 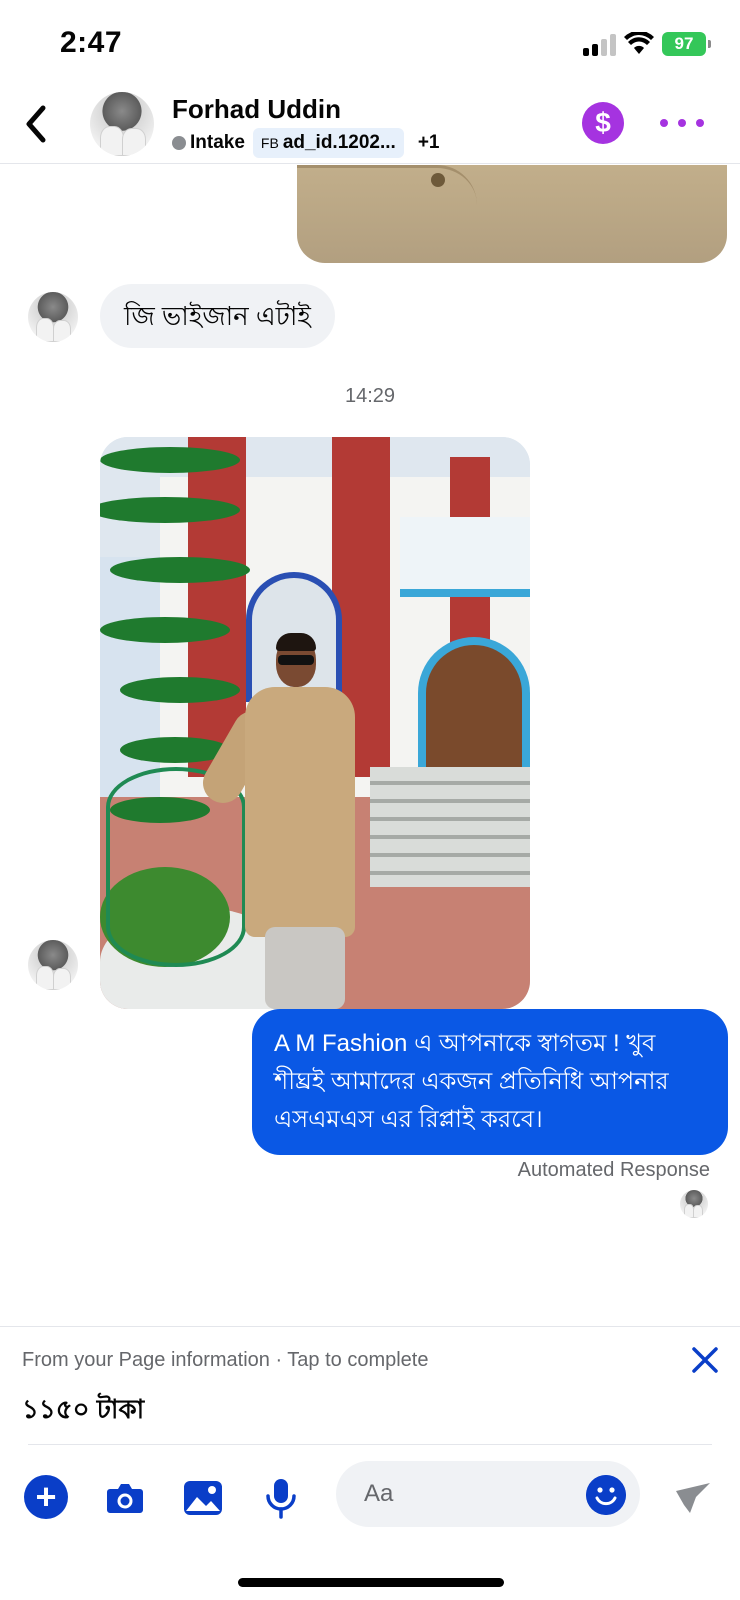 I want to click on more-tags-count: +1, so click(x=429, y=143).